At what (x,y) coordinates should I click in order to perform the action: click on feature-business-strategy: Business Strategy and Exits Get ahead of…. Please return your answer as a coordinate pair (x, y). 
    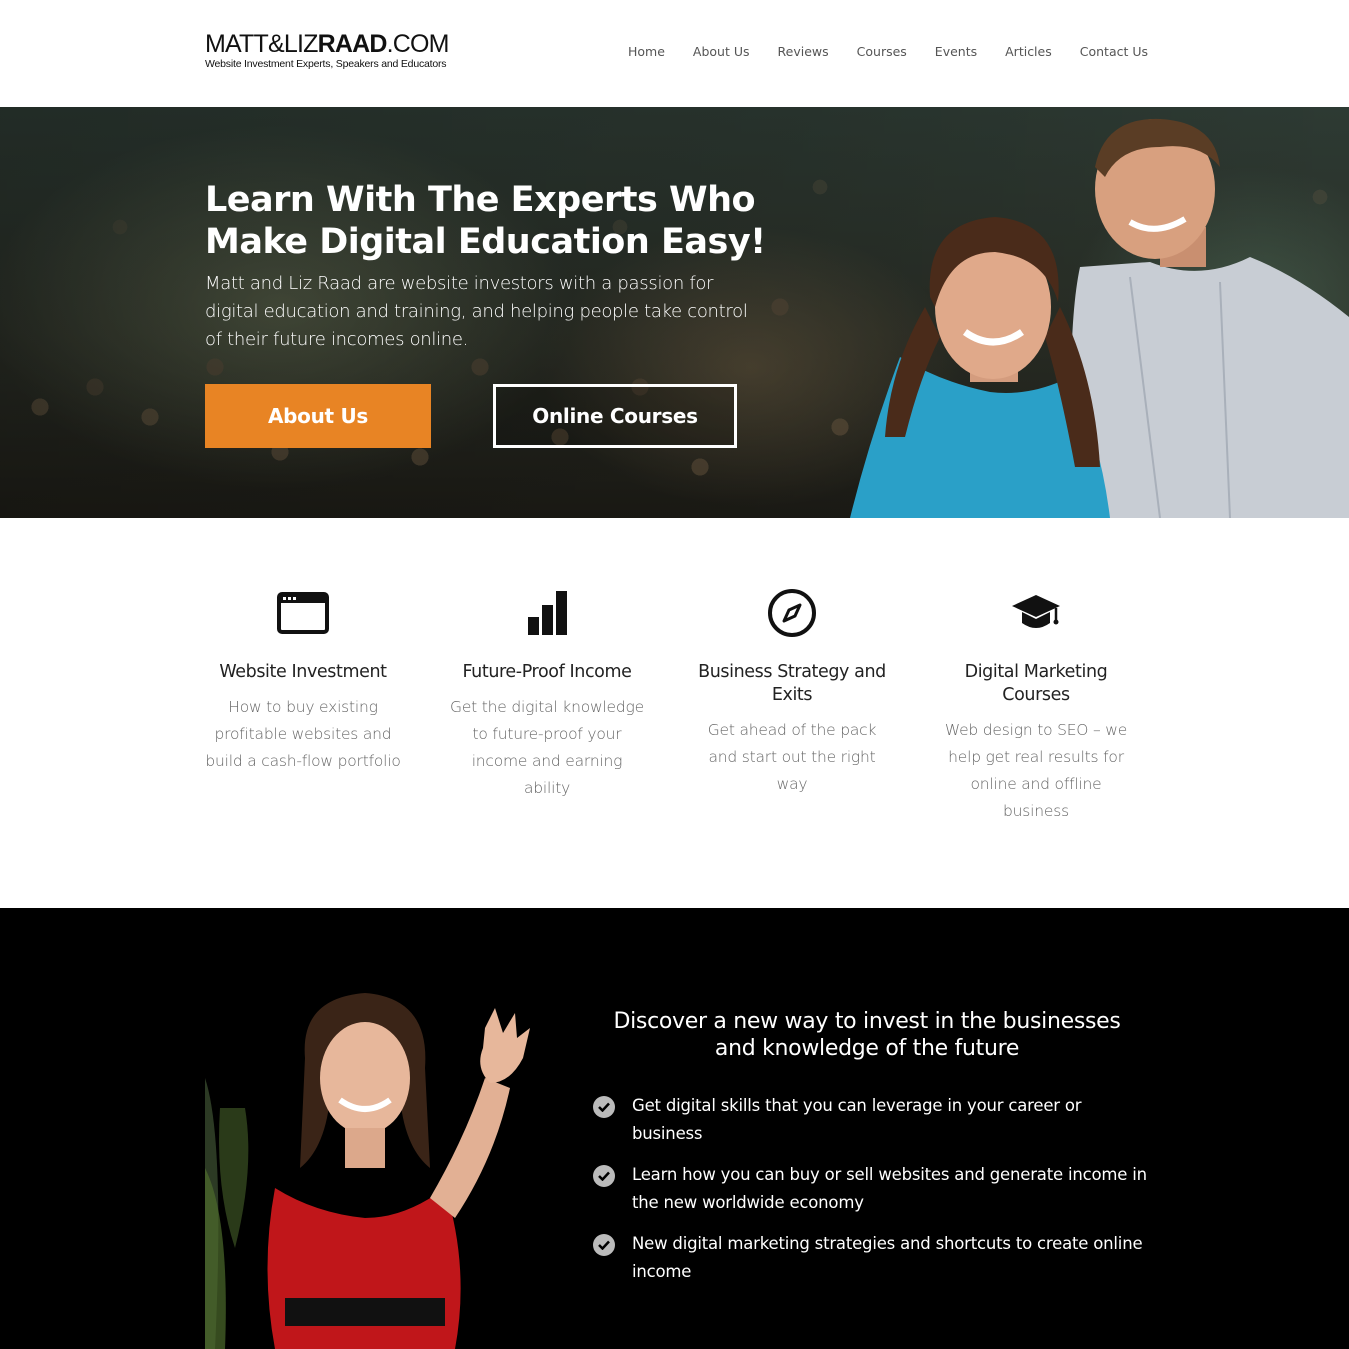
    Looking at the image, I should click on (792, 693).